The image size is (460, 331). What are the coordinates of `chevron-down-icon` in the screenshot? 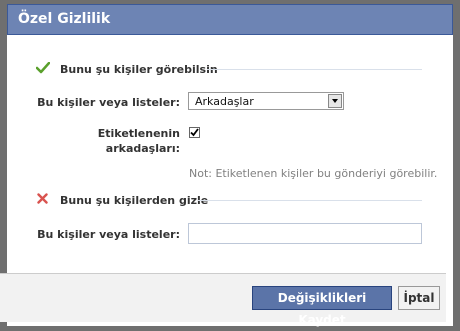 It's located at (335, 101).